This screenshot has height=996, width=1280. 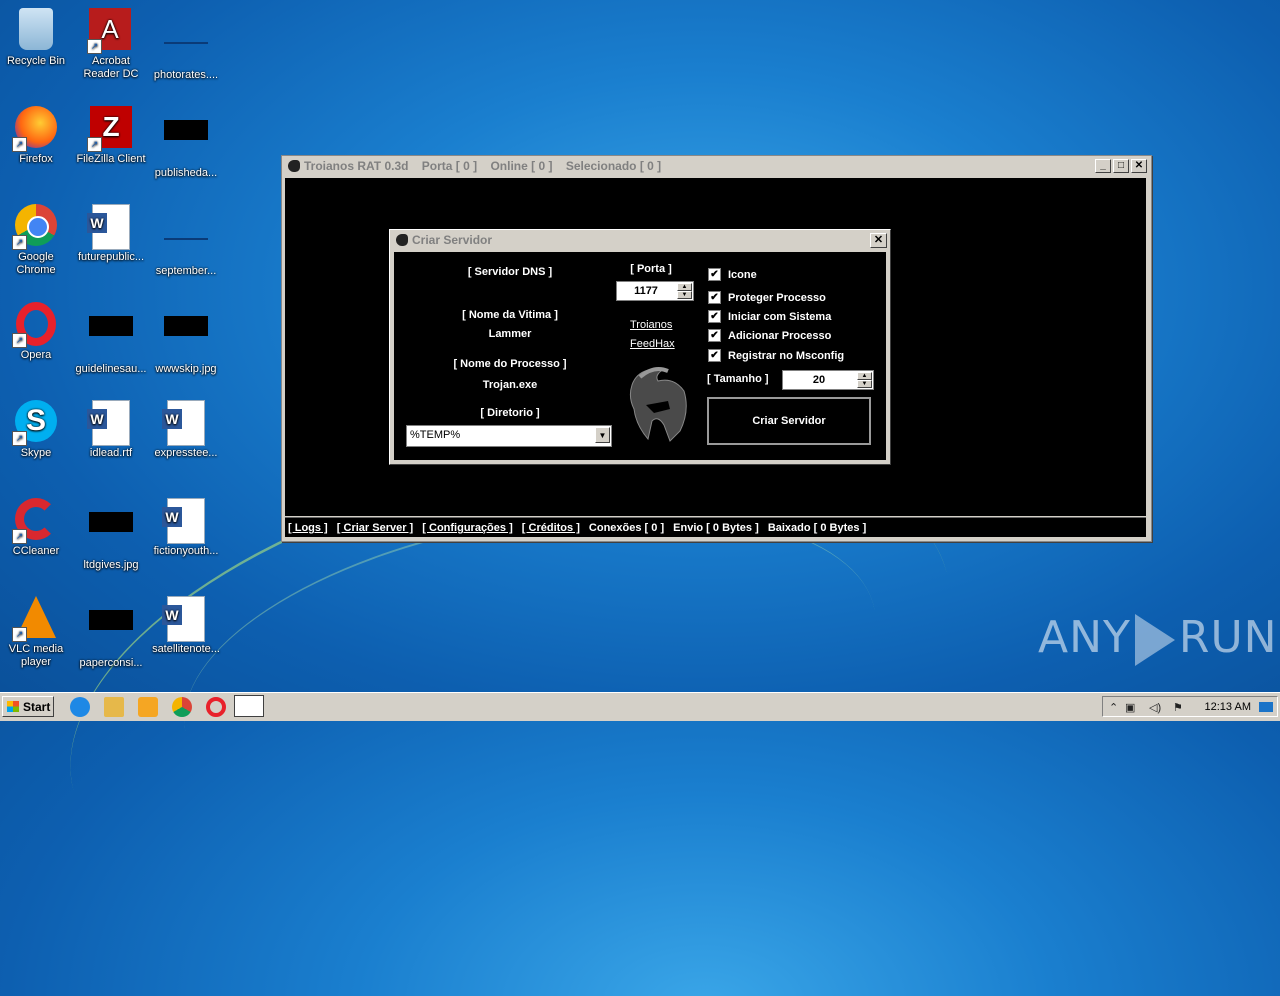 What do you see at coordinates (182, 707) in the screenshot?
I see `chrome-taskbar-icon` at bounding box center [182, 707].